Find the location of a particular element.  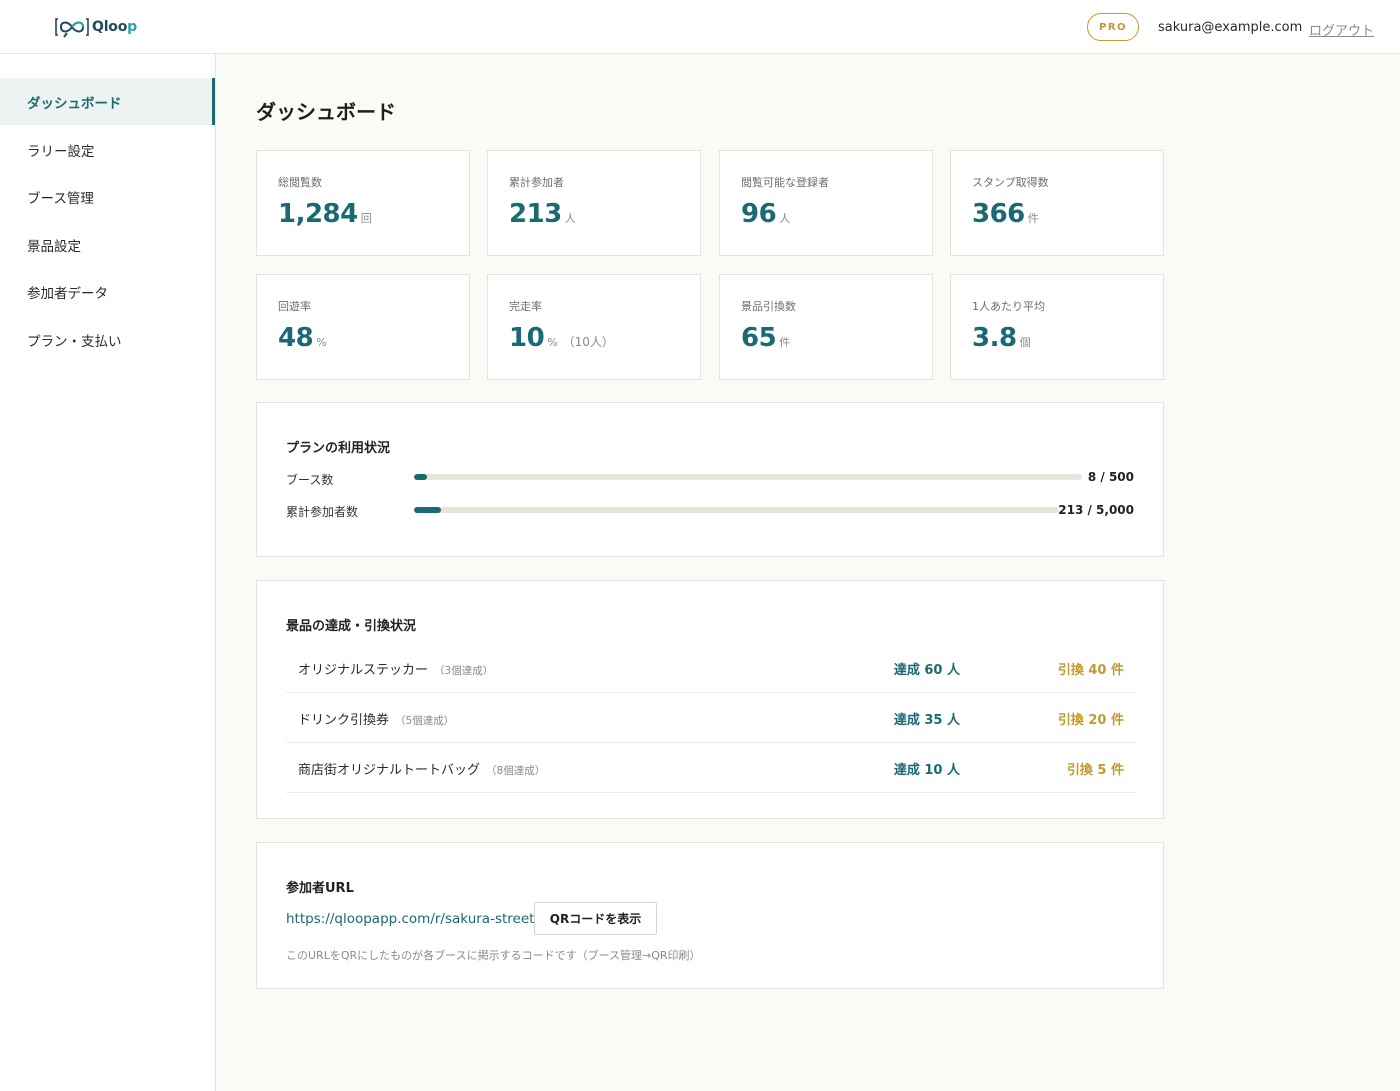

usage-count-participants: 213 / 5,000 is located at coordinates (1096, 510).